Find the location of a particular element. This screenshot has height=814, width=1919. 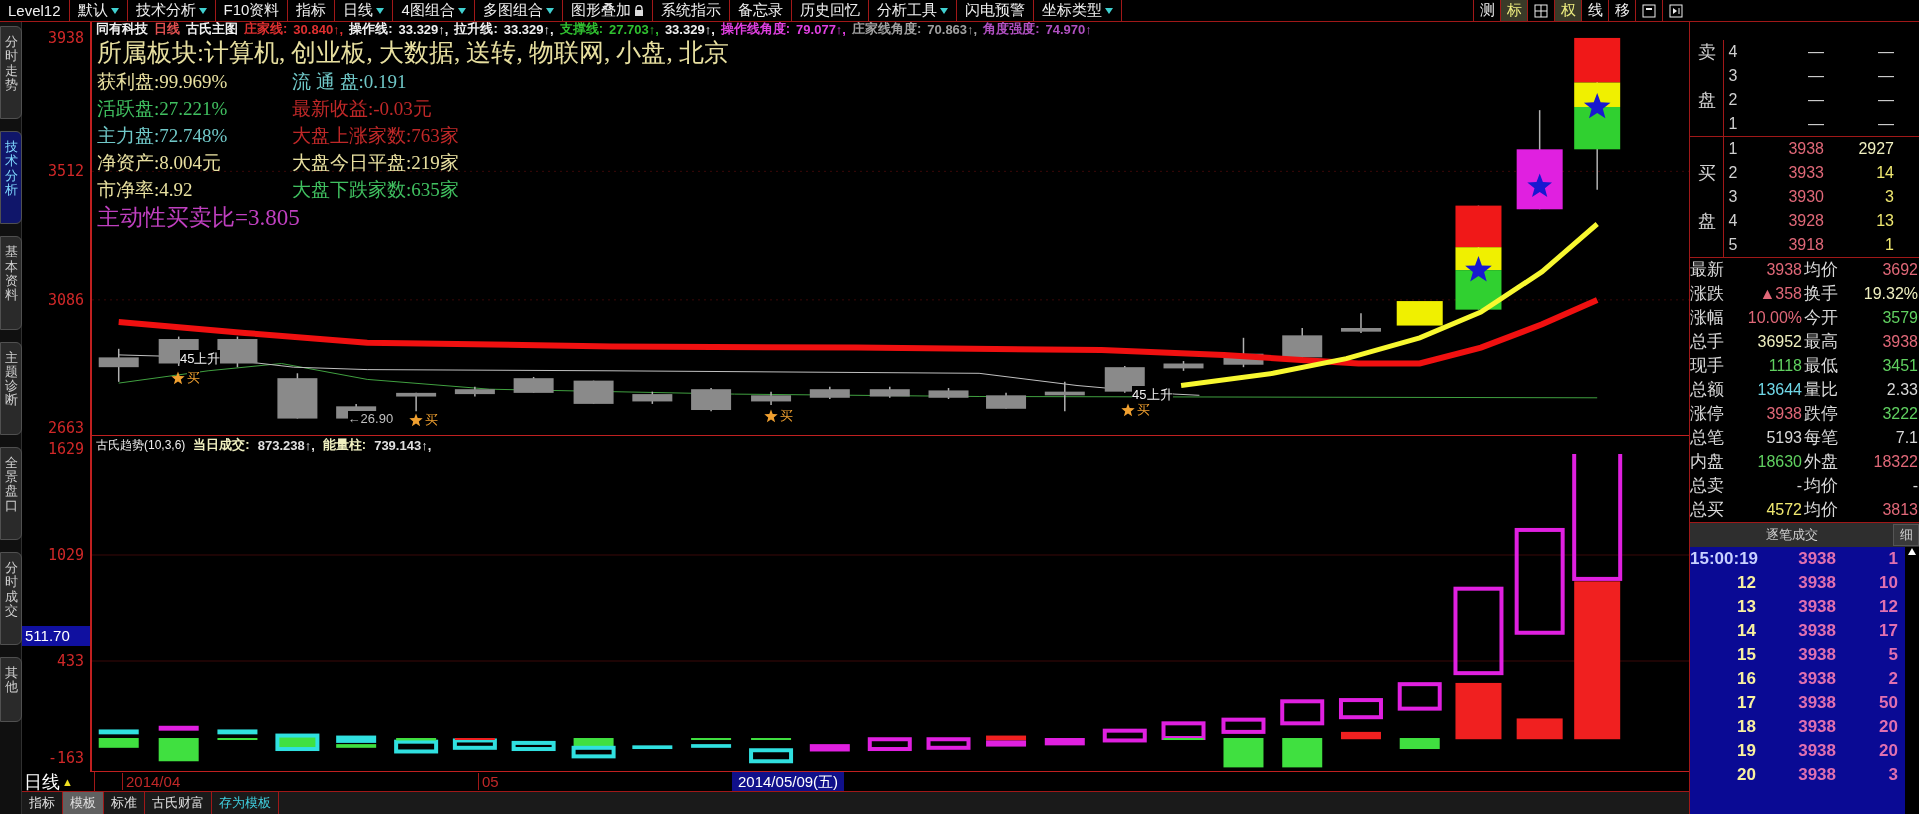

level-number: 3 is located at coordinates (1733, 76).